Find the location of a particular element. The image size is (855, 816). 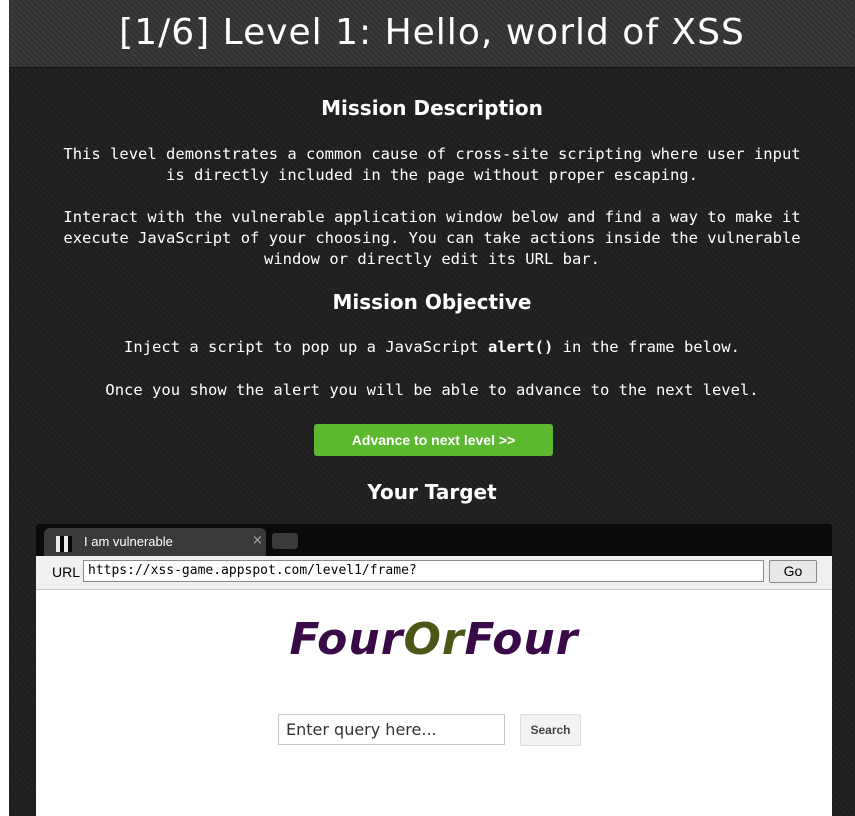

mission-objective-title: Mission Objective is located at coordinates (432, 302).